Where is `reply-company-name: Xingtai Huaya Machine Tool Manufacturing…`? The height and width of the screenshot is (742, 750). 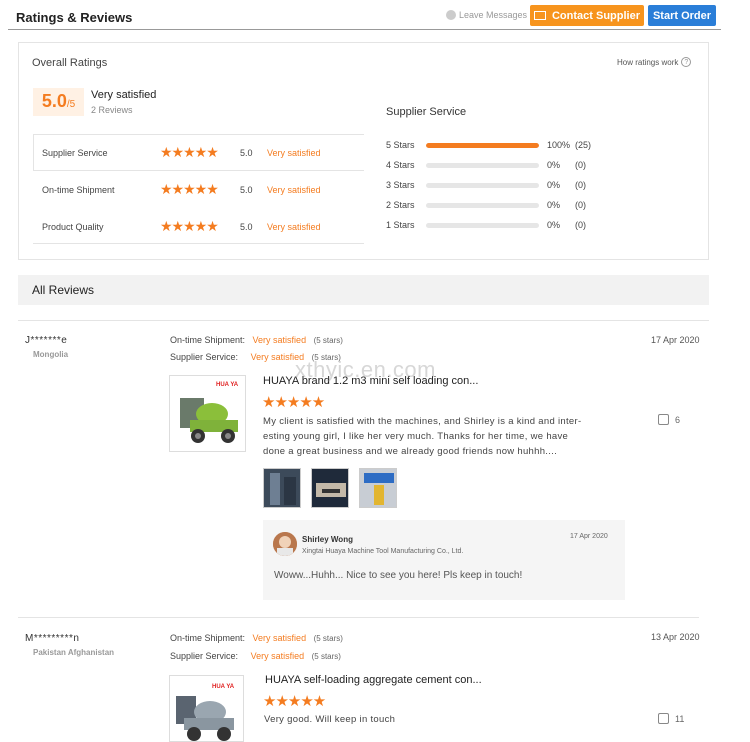
reply-company-name: Xingtai Huaya Machine Tool Manufacturing… is located at coordinates (383, 551).